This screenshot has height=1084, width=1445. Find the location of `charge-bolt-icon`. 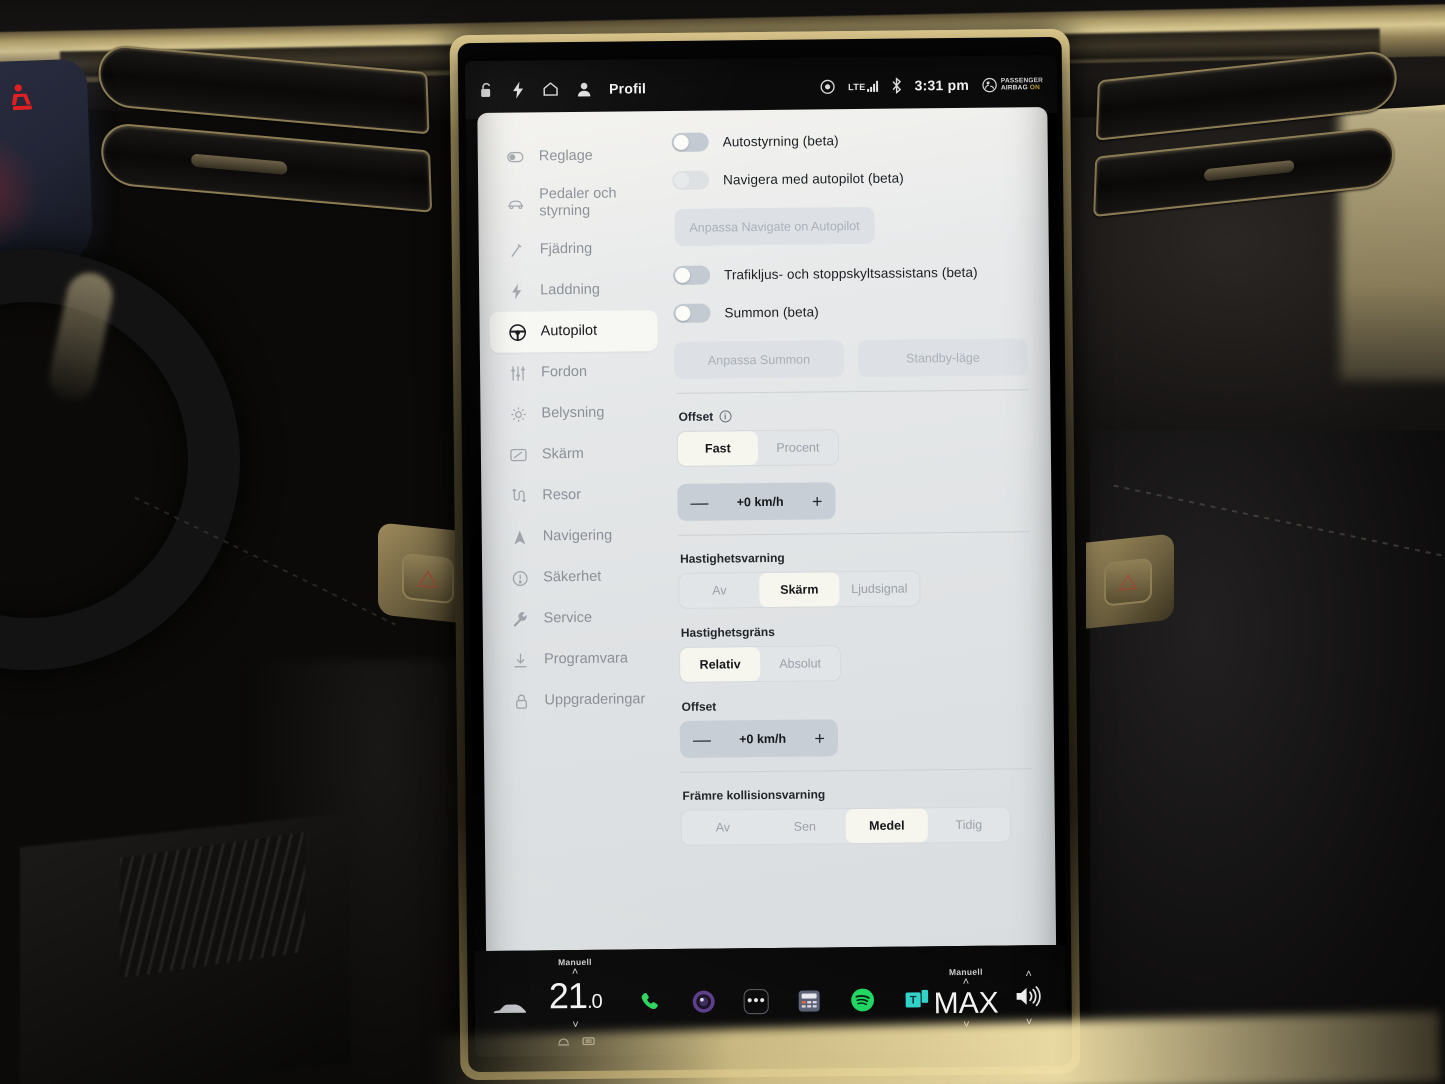

charge-bolt-icon is located at coordinates (518, 90).